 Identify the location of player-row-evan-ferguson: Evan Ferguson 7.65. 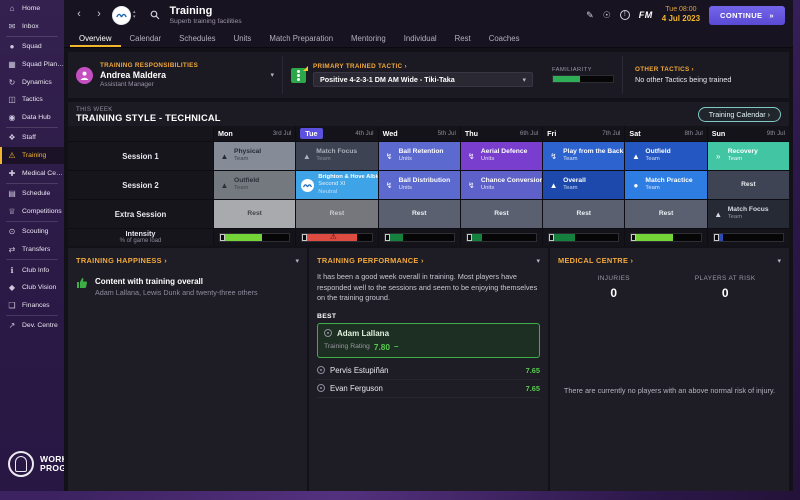
(428, 389).